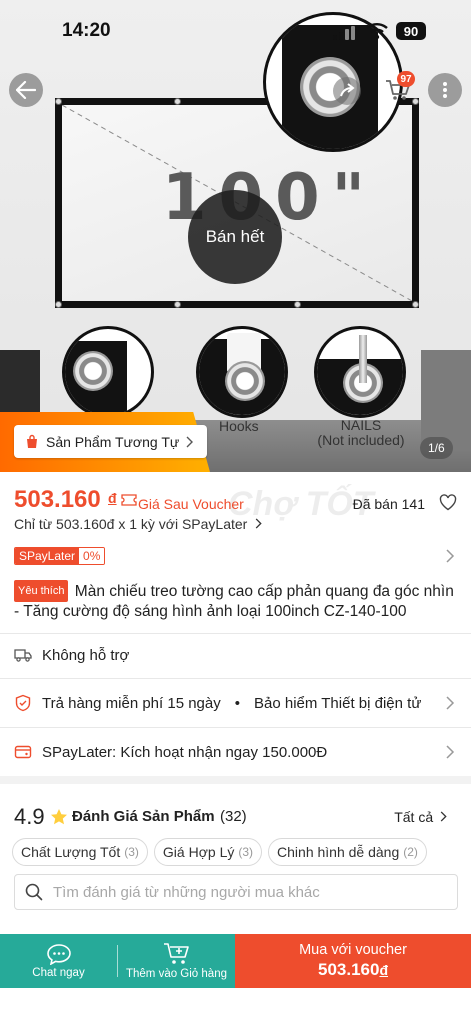 The width and height of the screenshot is (471, 1024). I want to click on chat-icon, so click(58, 954).